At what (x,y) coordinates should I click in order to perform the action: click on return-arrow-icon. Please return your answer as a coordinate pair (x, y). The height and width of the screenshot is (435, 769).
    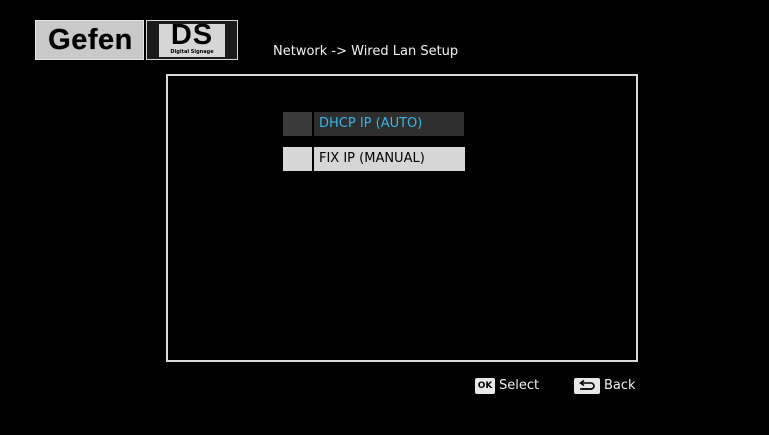
    Looking at the image, I should click on (587, 386).